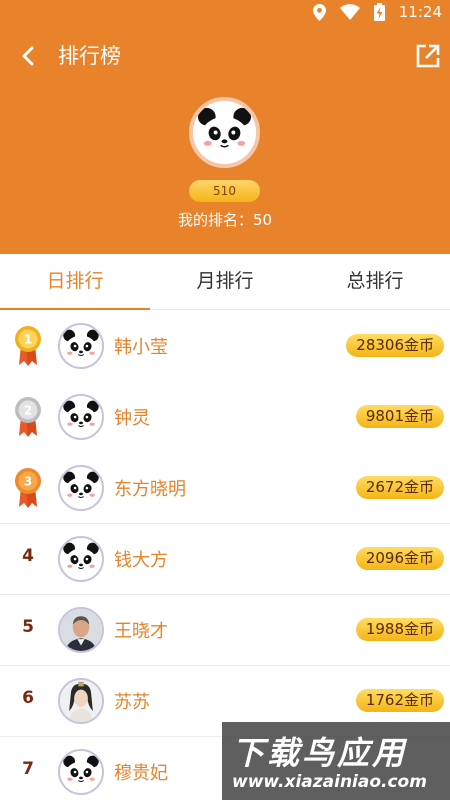  I want to click on list-item: 3 东方晓明 2672金币, so click(225, 488).